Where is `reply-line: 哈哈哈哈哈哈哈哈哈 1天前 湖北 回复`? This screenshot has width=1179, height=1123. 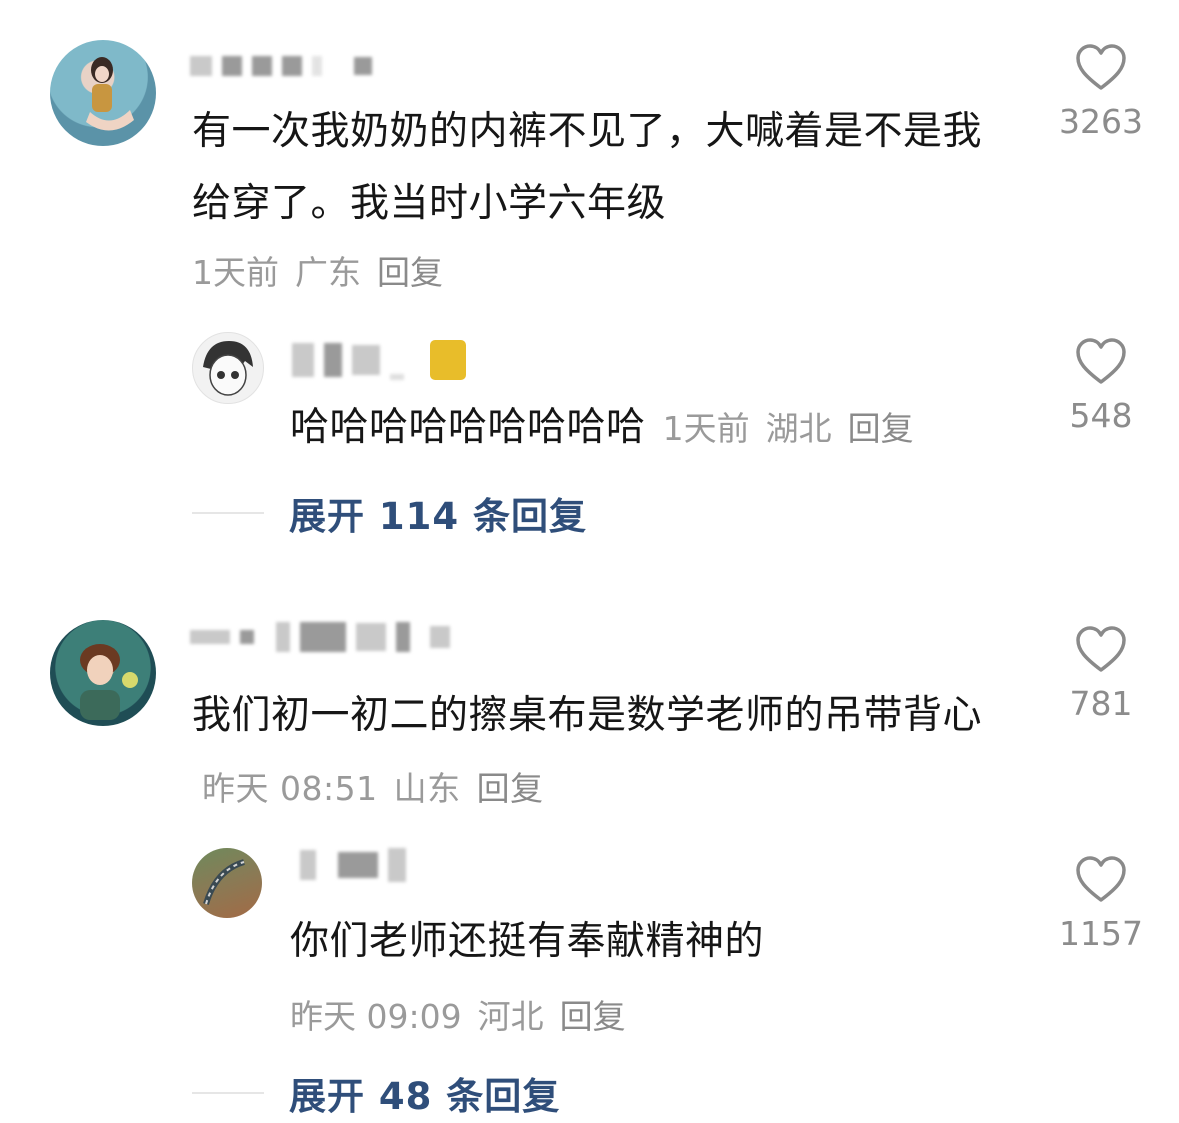
reply-line: 哈哈哈哈哈哈哈哈哈 1天前 湖北 回复 is located at coordinates (610, 428).